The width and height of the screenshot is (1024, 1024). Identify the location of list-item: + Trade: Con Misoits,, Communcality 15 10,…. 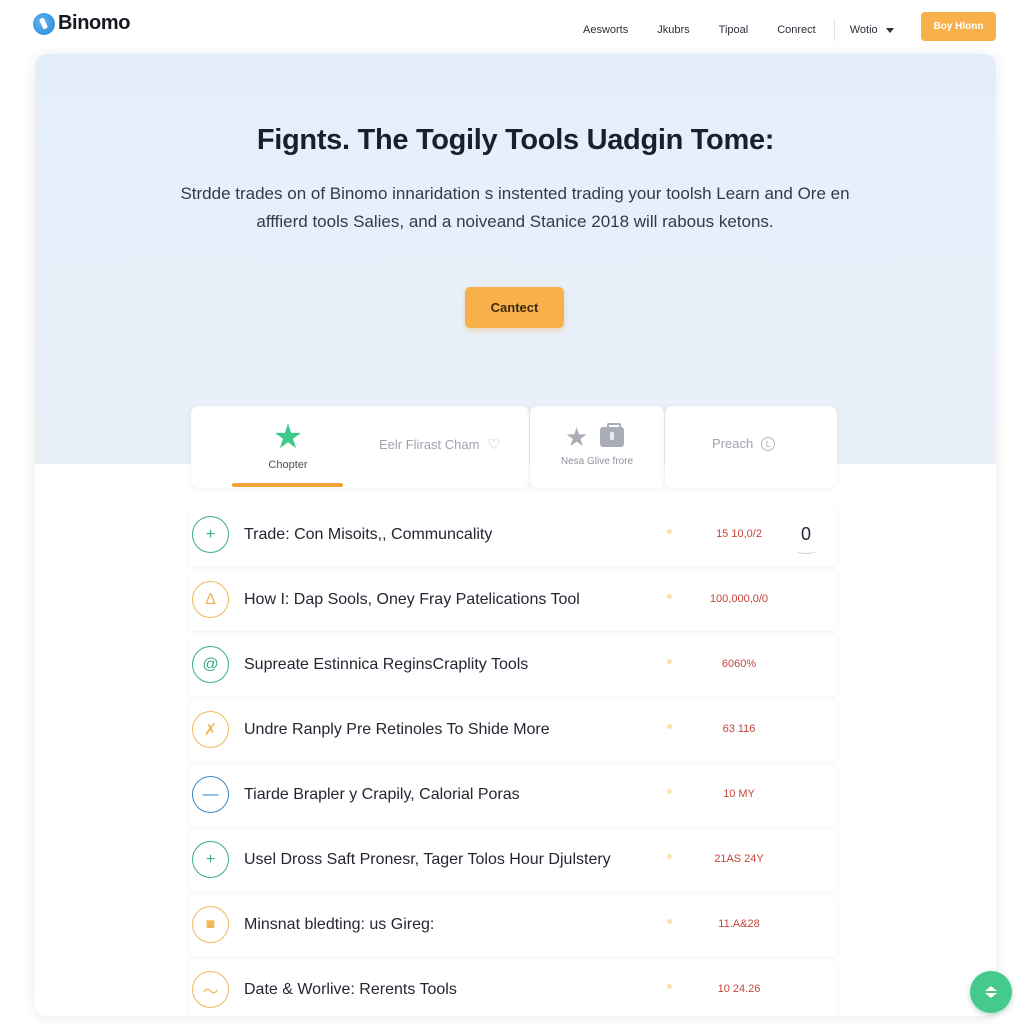
(513, 536).